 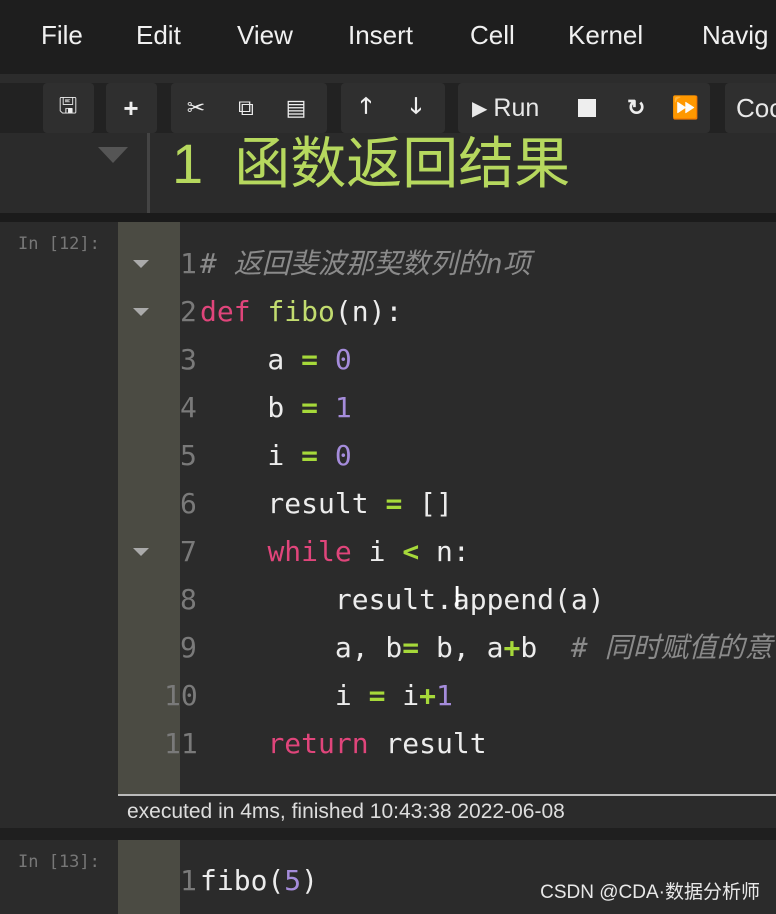 I want to click on code-token: b, so click(x=545, y=647).